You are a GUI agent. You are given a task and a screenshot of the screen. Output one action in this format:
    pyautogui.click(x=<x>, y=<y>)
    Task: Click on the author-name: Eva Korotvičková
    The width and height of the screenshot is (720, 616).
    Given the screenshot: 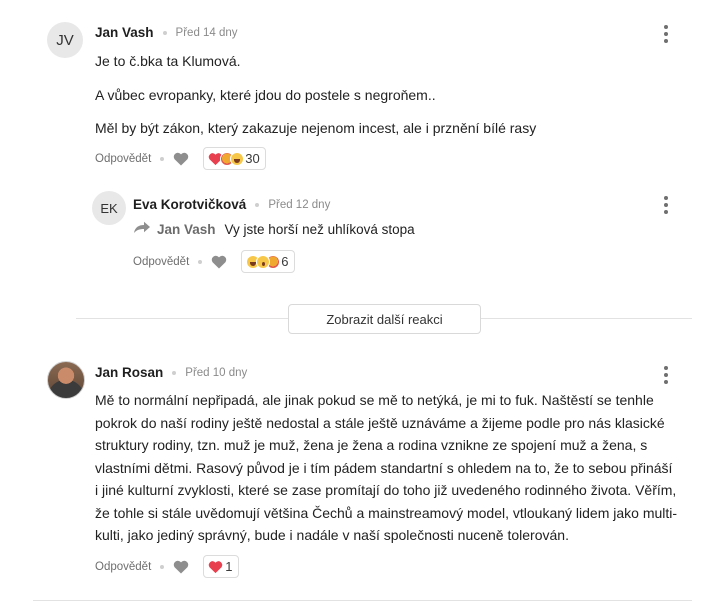 What is the action you would take?
    pyautogui.click(x=189, y=204)
    